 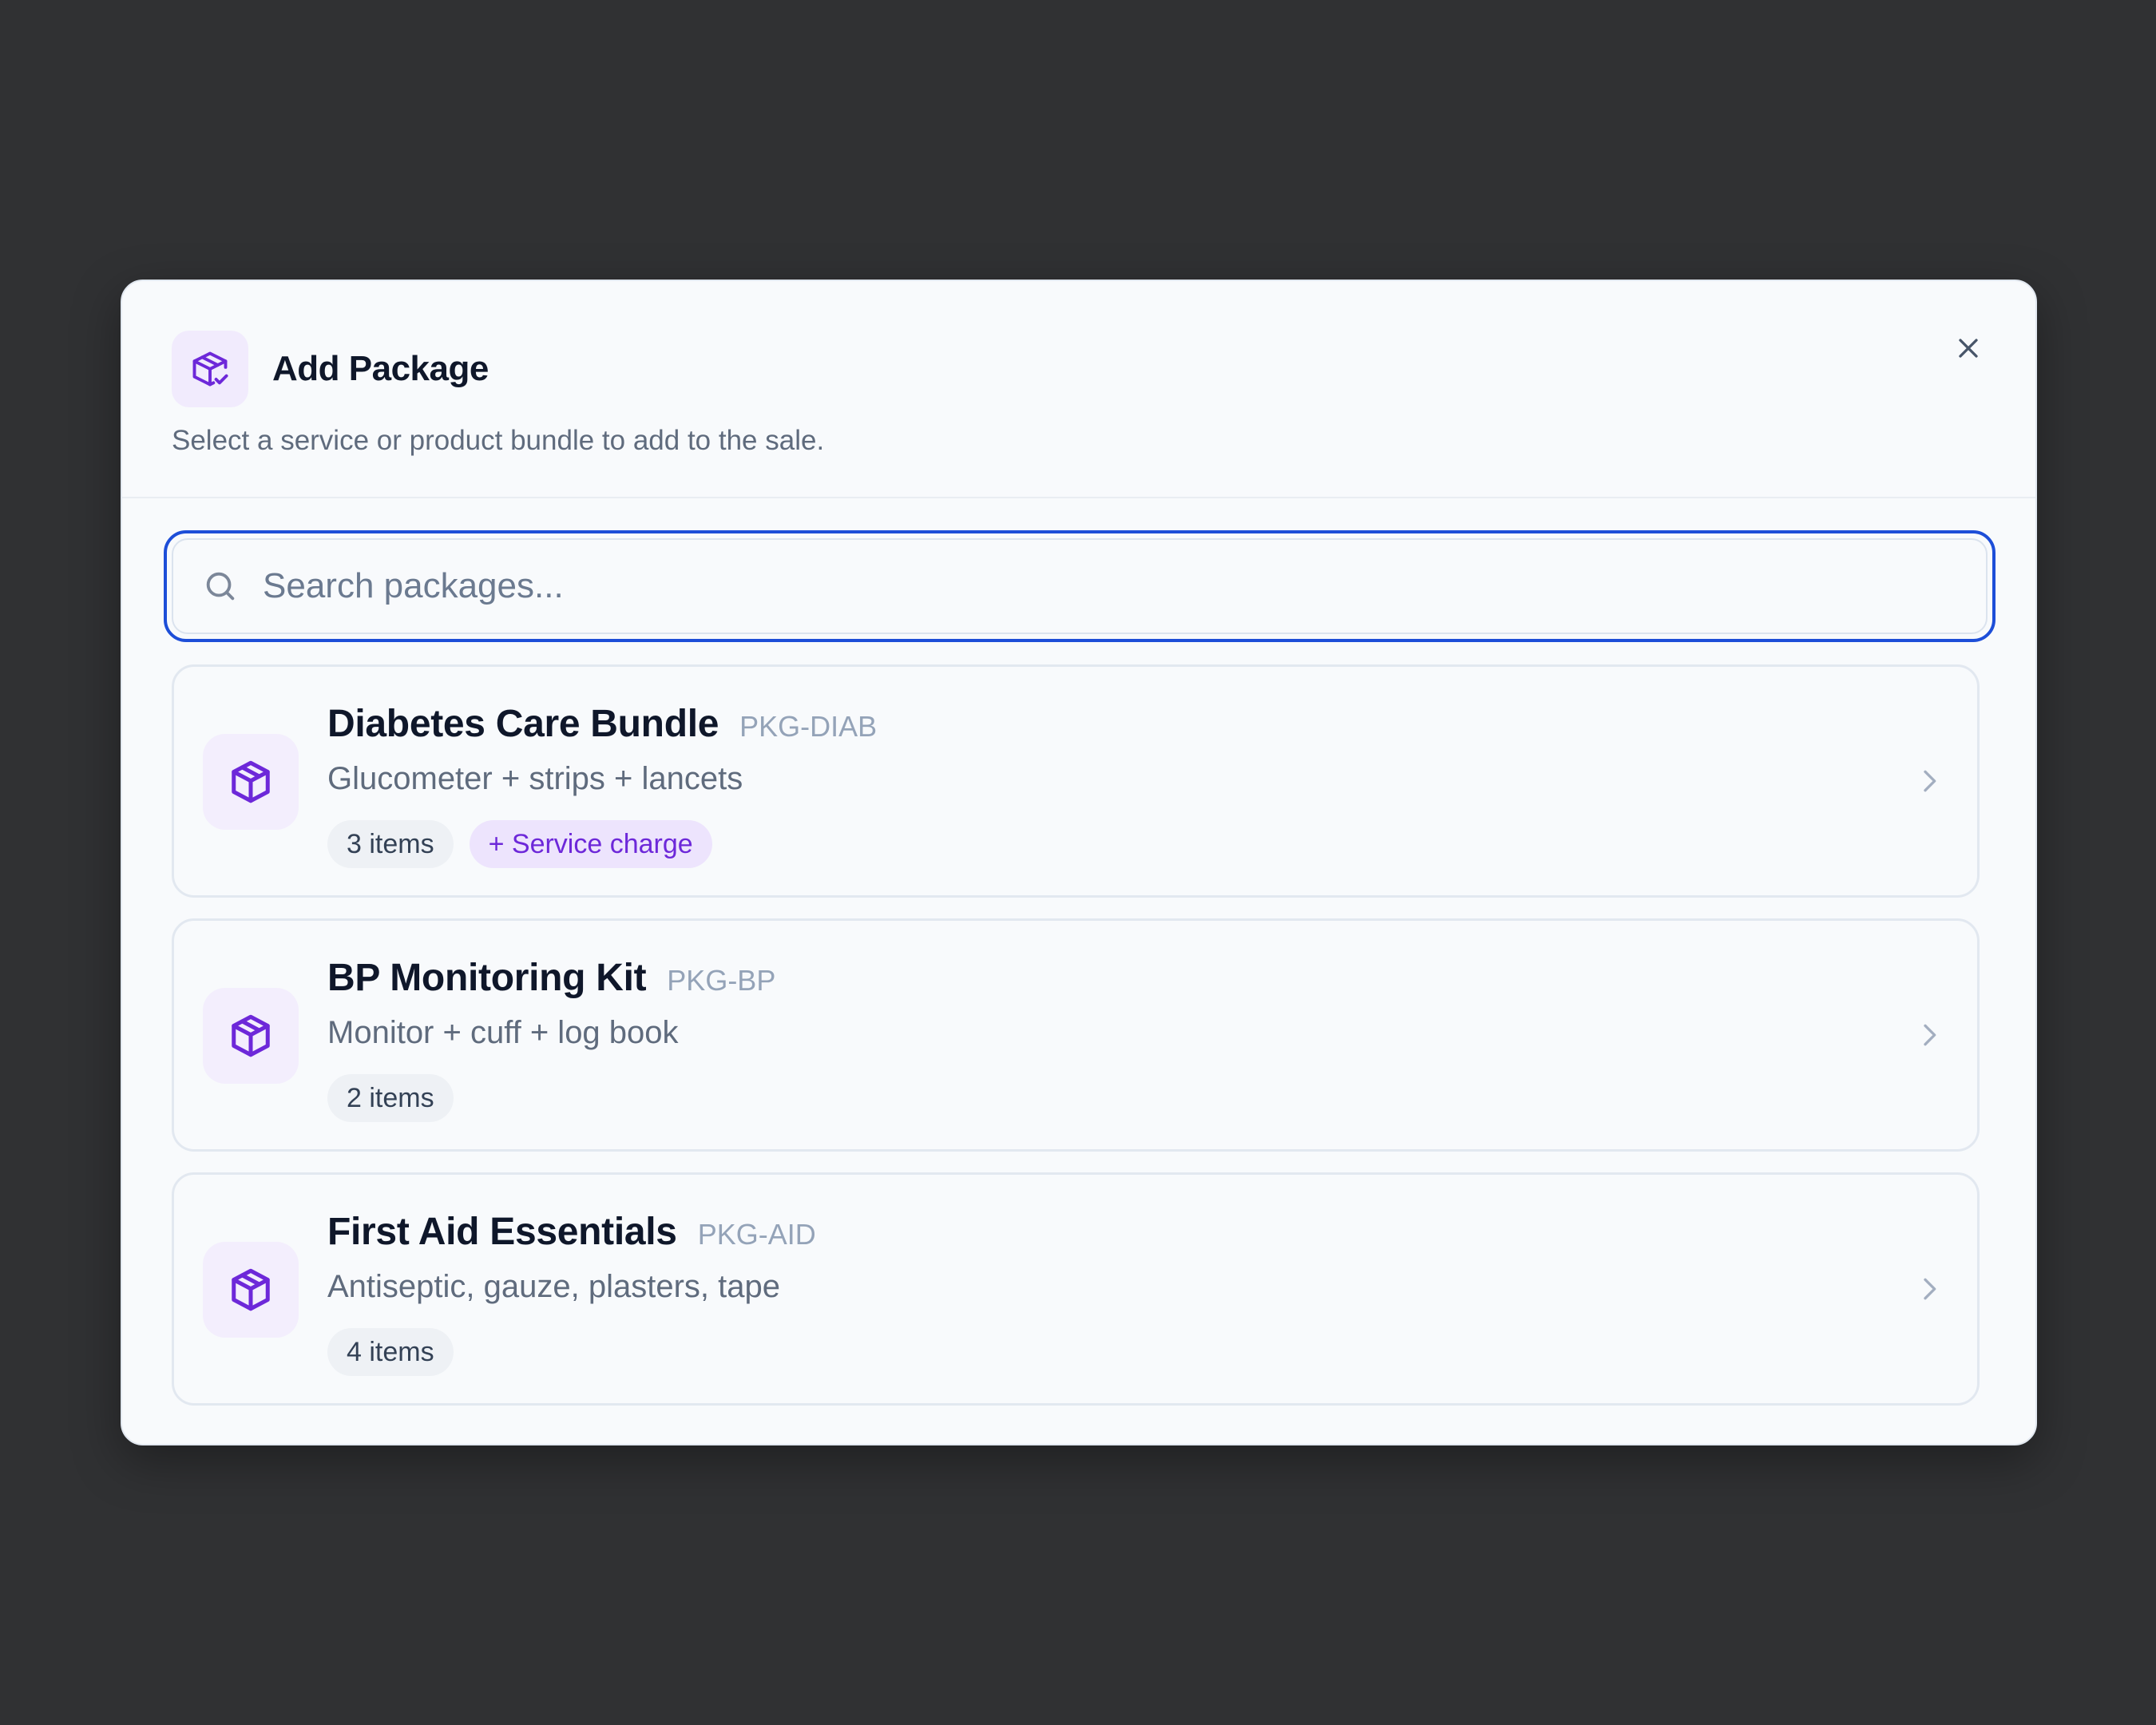 What do you see at coordinates (553, 1287) in the screenshot?
I see `package-description: Antiseptic, gauze, plasters, tape` at bounding box center [553, 1287].